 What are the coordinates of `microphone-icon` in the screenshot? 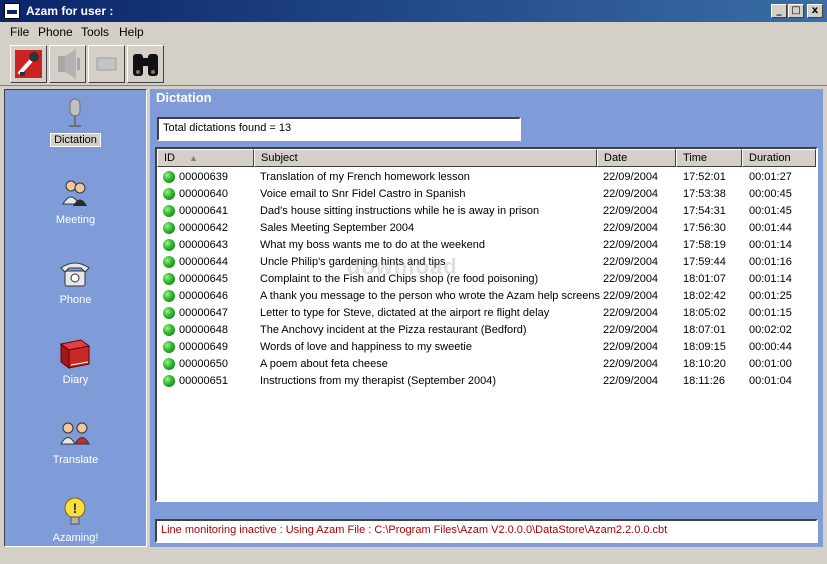 It's located at (75, 112).